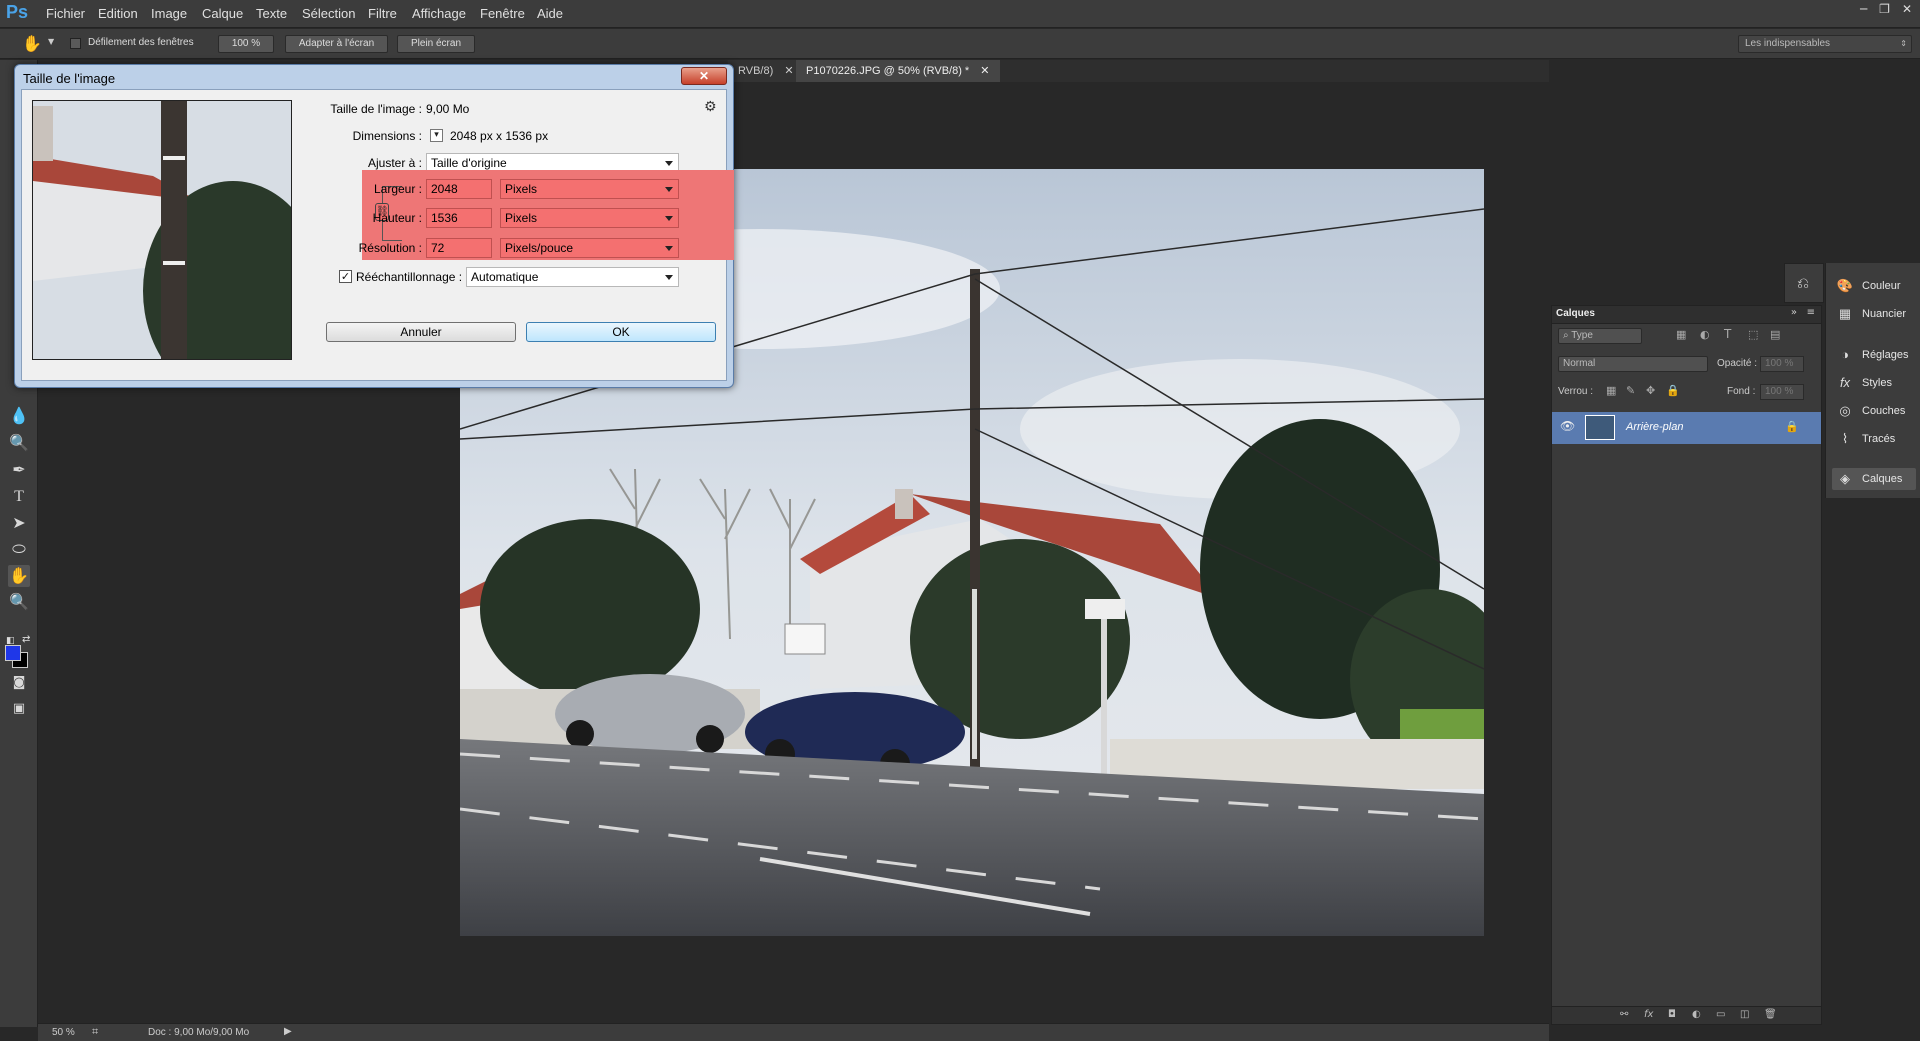 The image size is (1920, 1041). Describe the element at coordinates (1794, 312) in the screenshot. I see `collapse-icon: »` at that location.